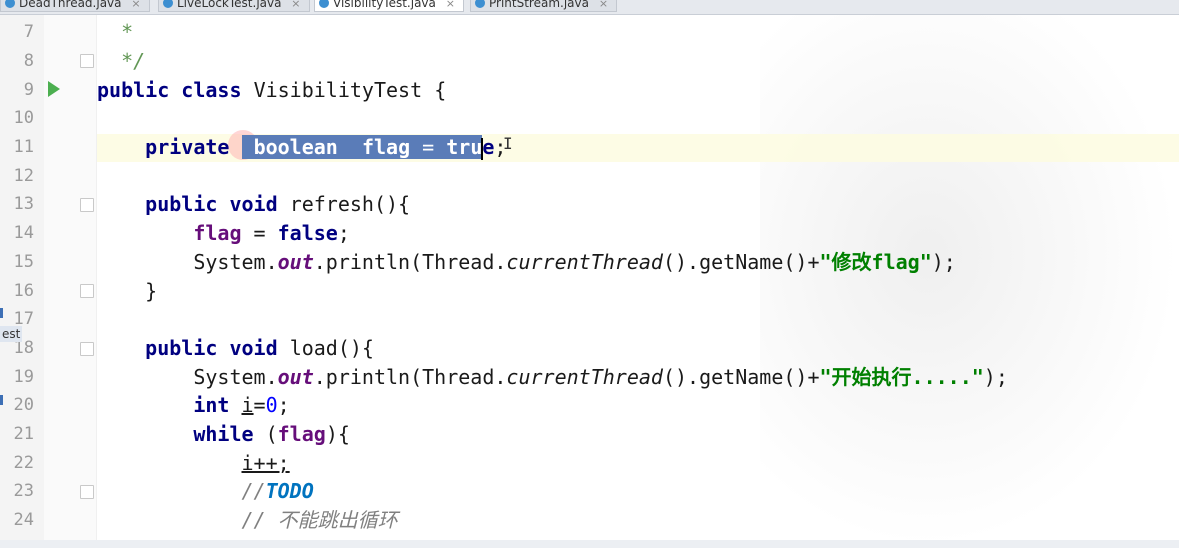 The width and height of the screenshot is (1179, 548). I want to click on line-number: 7, so click(28, 32).